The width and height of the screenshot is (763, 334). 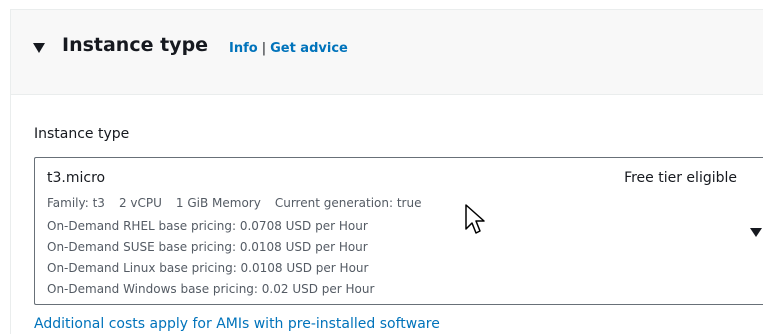 What do you see at coordinates (218, 203) in the screenshot?
I see `instance-memory: 1 GiB Memory` at bounding box center [218, 203].